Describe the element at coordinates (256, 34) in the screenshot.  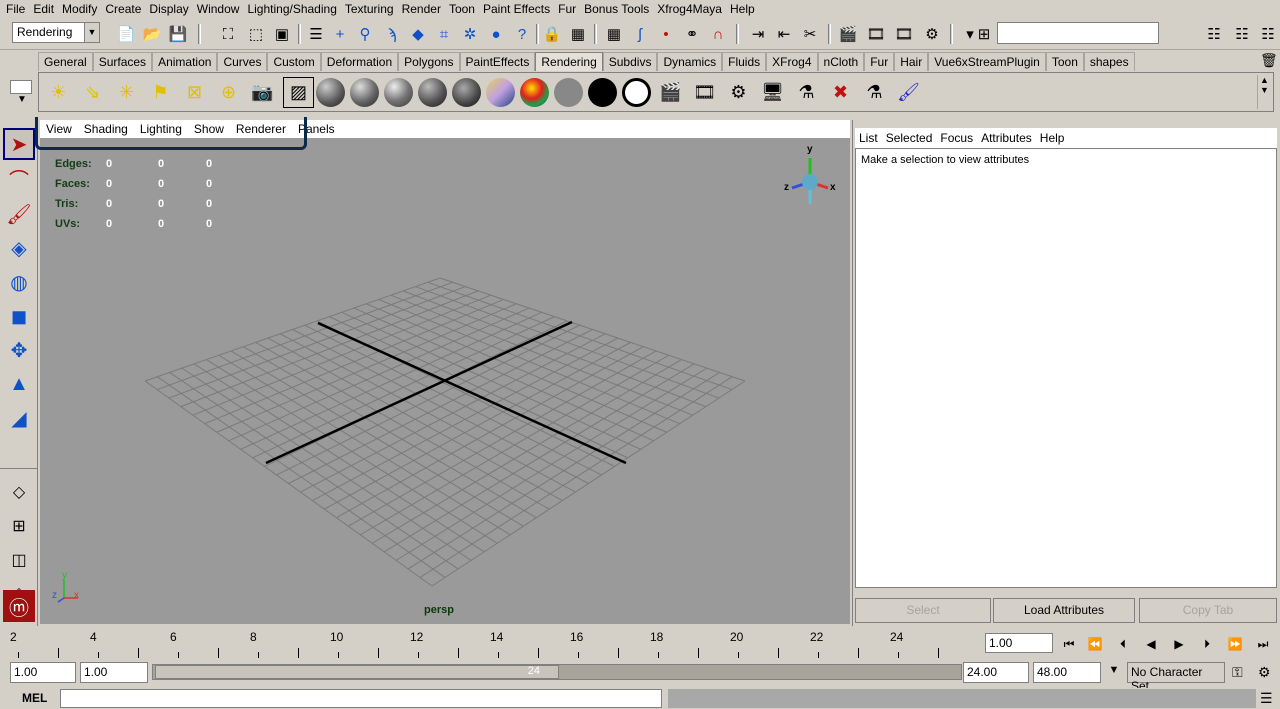
I see `select-object-icon: ⬚` at that location.